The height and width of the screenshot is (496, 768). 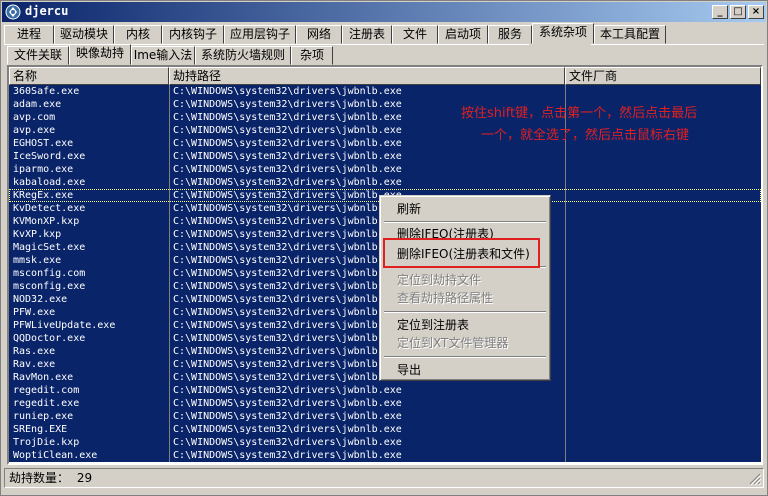 What do you see at coordinates (384, 54) in the screenshot?
I see `sub-tab-strip: 文件关联 映像劫持 Ime输入法 系统防火墙规则 杂项` at bounding box center [384, 54].